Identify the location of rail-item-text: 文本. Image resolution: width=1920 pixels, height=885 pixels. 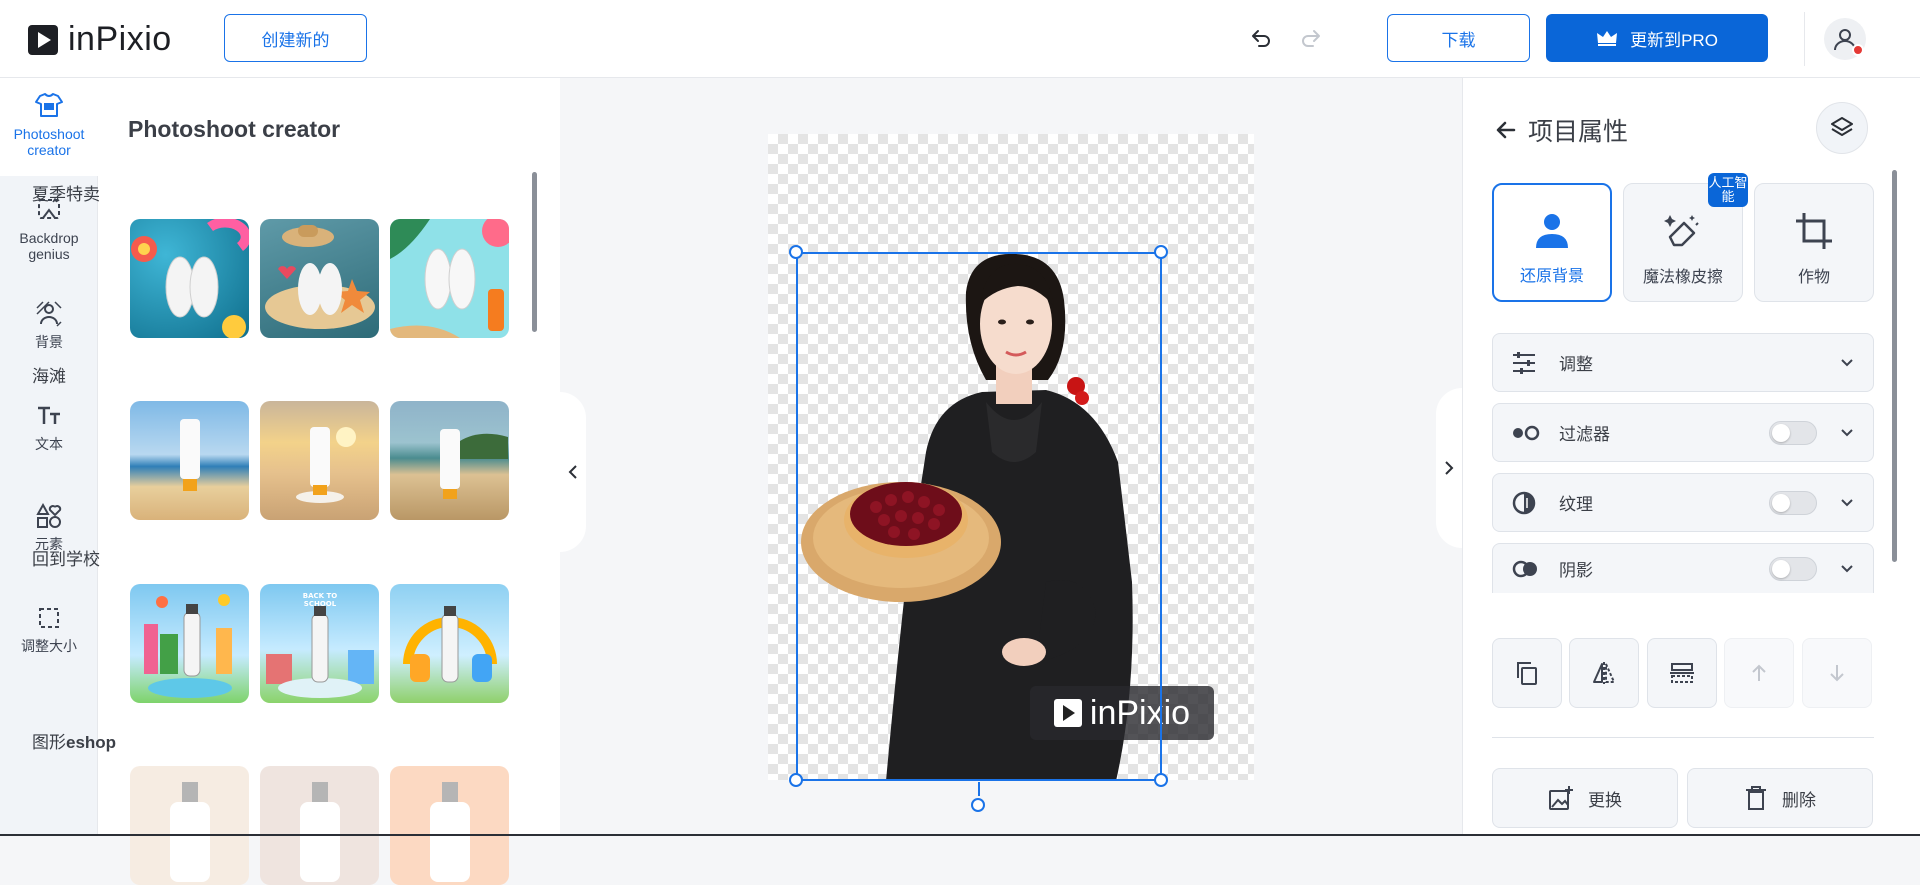
(49, 427).